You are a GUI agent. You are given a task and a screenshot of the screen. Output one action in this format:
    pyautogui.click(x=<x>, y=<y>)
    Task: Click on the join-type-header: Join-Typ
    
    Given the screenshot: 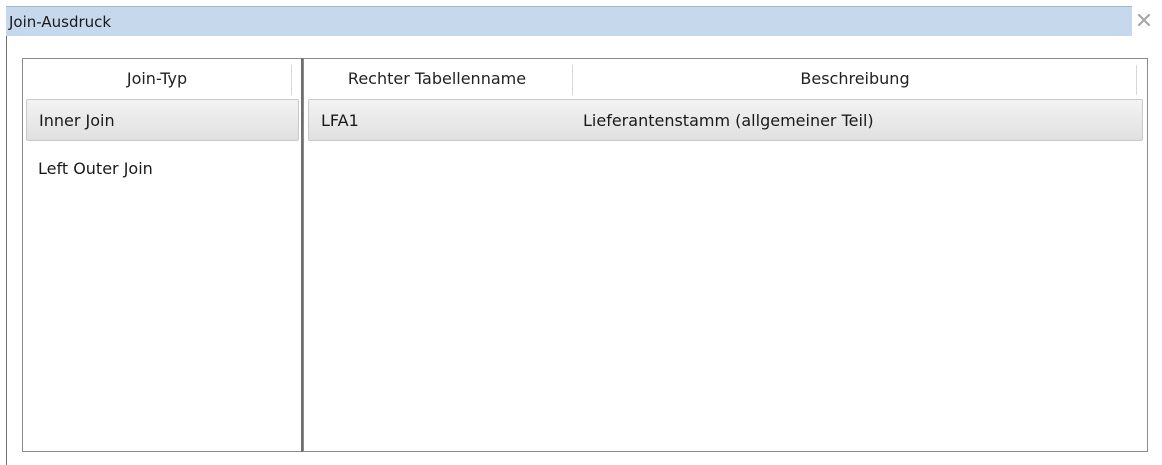 What is the action you would take?
    pyautogui.click(x=157, y=78)
    